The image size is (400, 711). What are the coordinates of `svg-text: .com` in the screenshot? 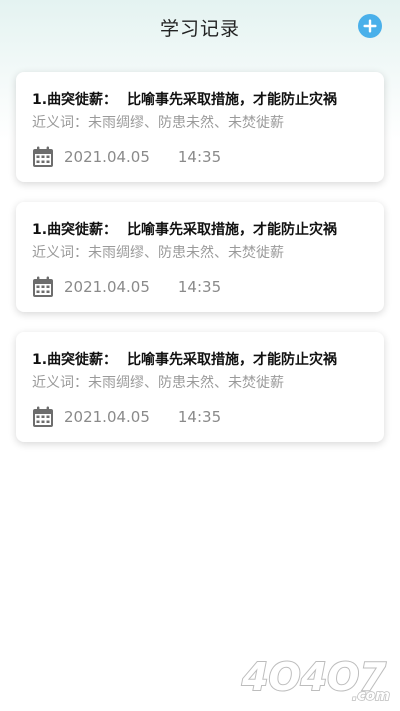 It's located at (371, 696).